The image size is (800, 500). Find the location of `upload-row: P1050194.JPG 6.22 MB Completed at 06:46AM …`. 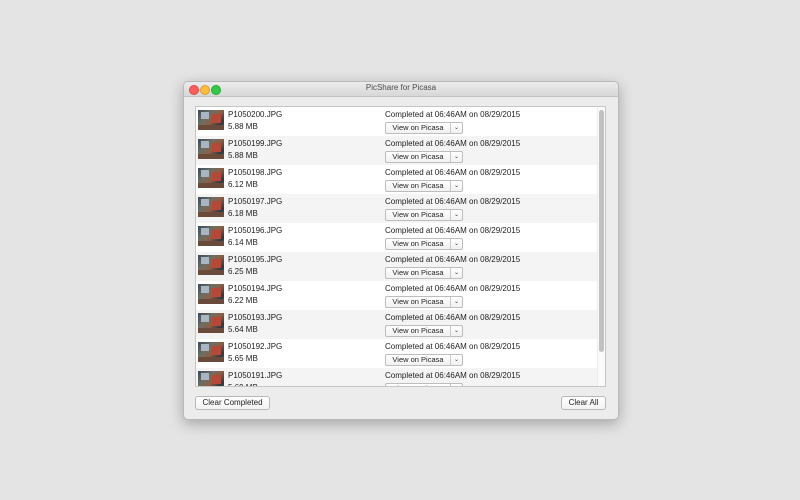

upload-row: P1050194.JPG 6.22 MB Completed at 06:46AM … is located at coordinates (397, 295).